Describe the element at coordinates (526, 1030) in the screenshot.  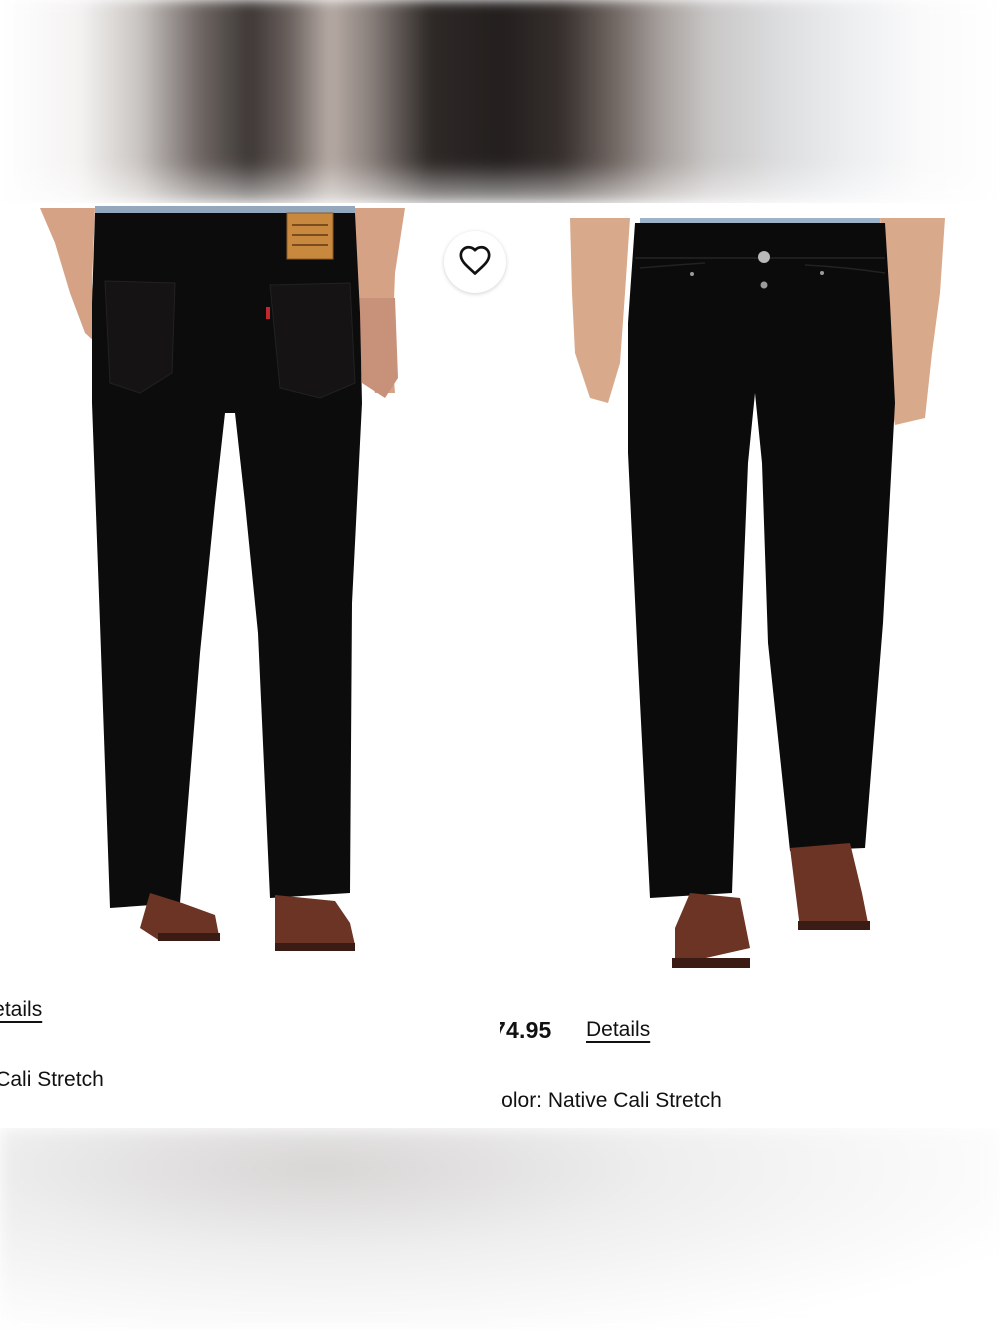
I see `product-price: $74.95` at that location.